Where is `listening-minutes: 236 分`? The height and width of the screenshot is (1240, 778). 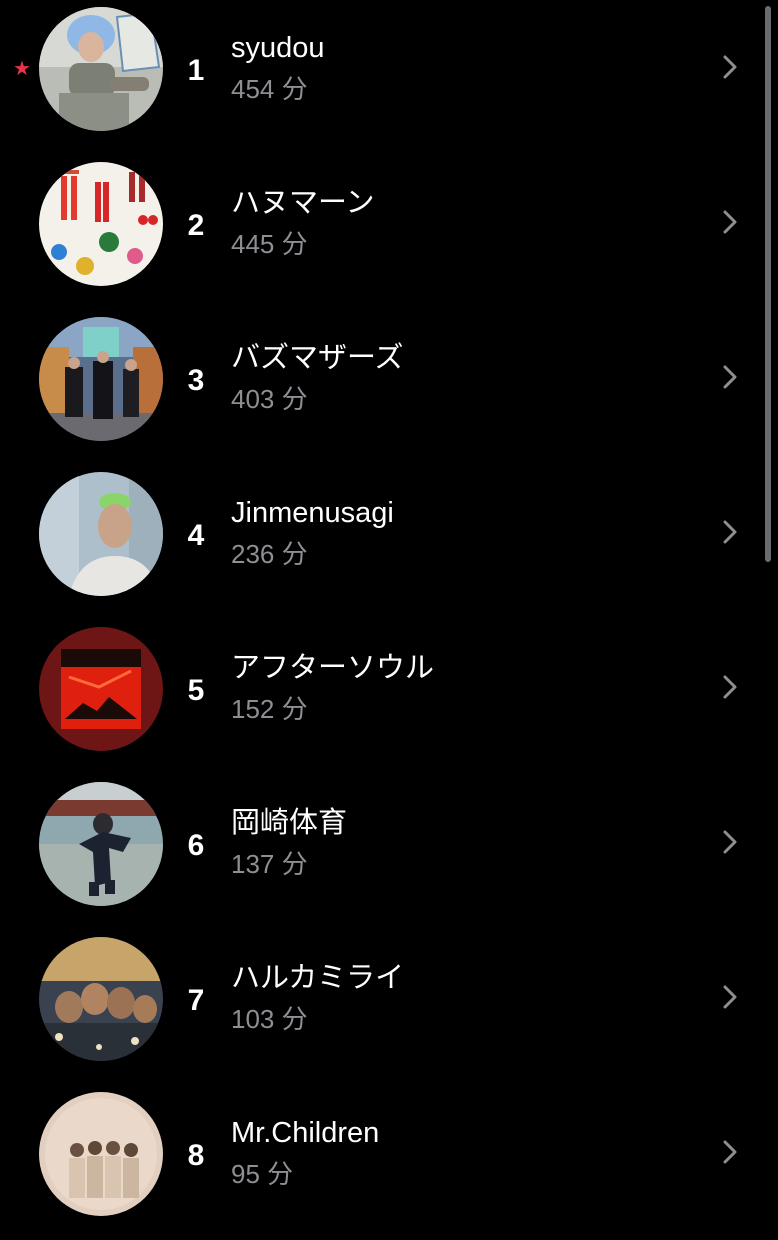 listening-minutes: 236 分 is located at coordinates (269, 554).